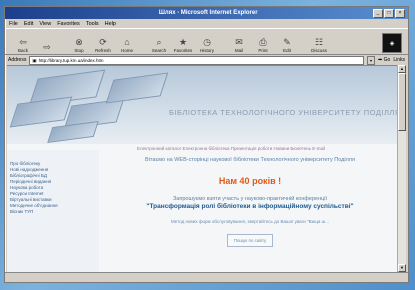  Describe the element at coordinates (197, 60) in the screenshot. I see `address-input: ▣ http://library.tup.km.ua/index.htm` at that location.